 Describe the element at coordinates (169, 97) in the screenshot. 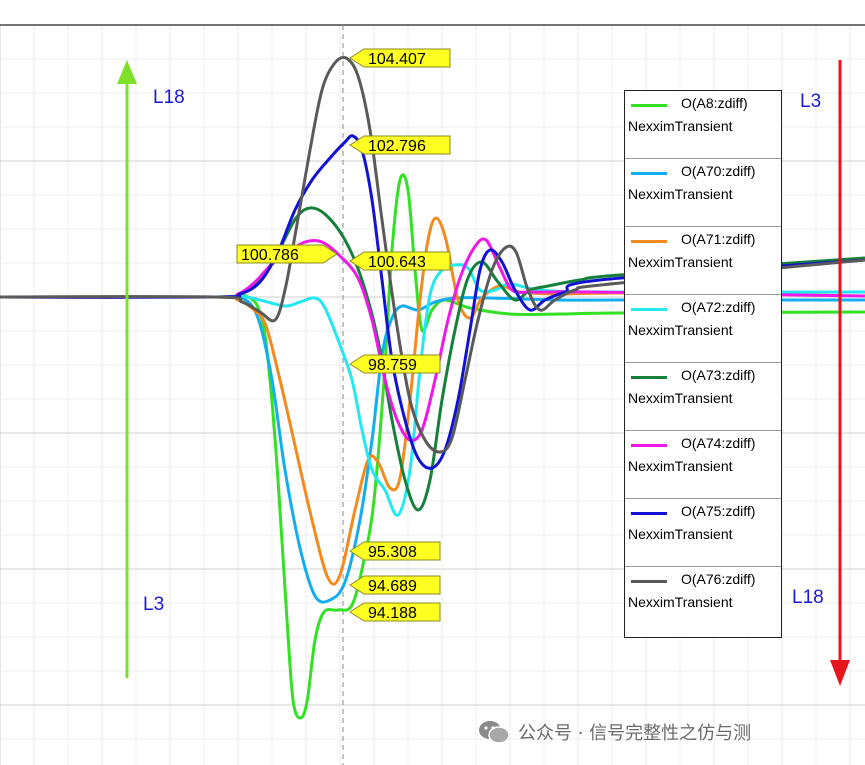

I see `left-arrow-top-label: L18` at that location.